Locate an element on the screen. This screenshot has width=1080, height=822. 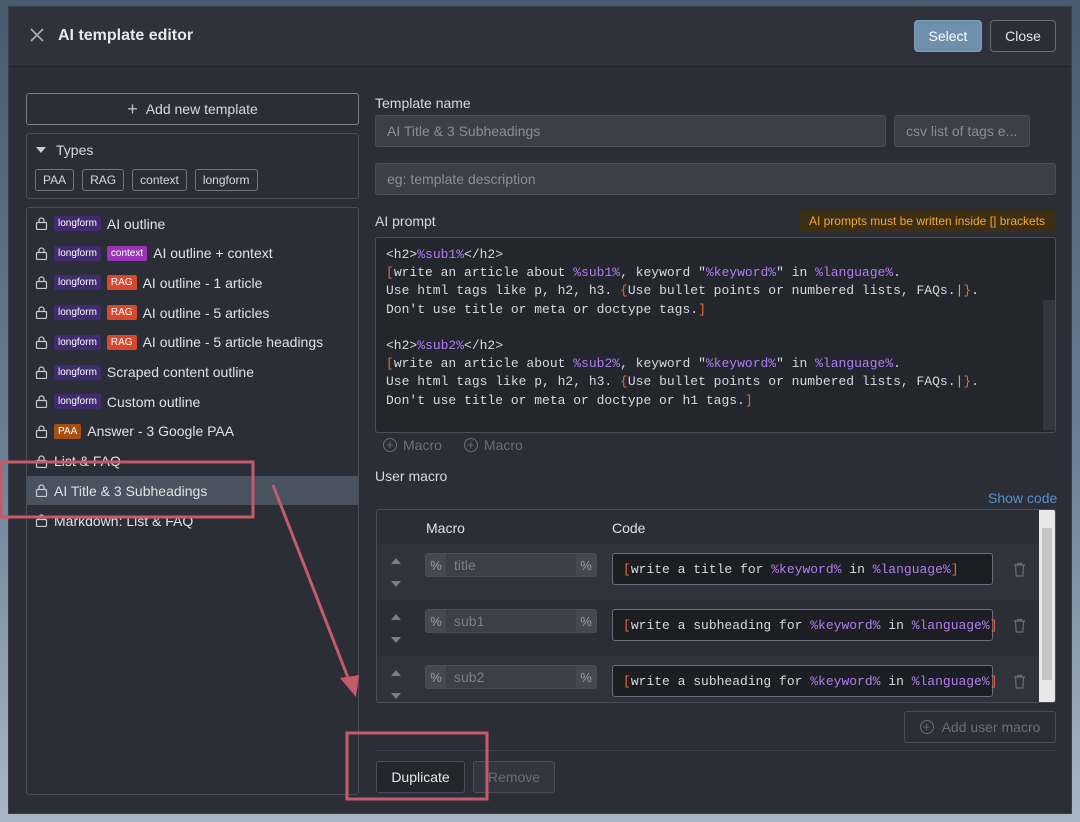
description-input: eg: template description is located at coordinates (715, 179).